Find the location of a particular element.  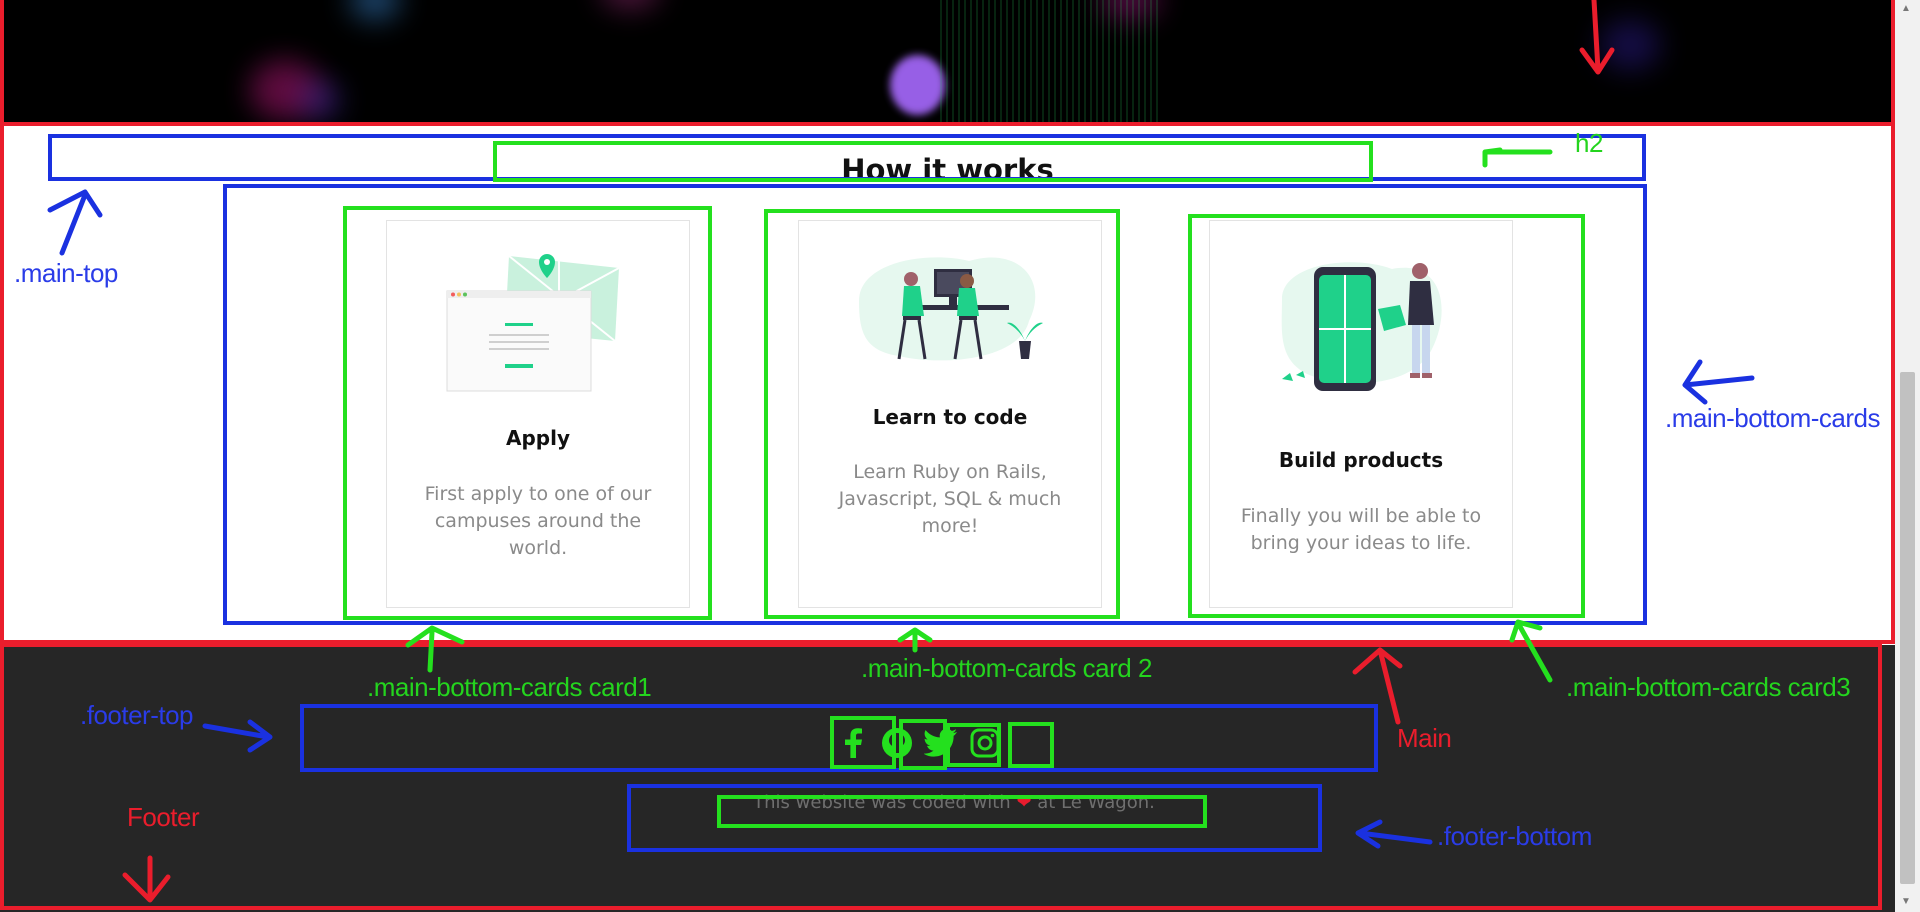

label-main: Main is located at coordinates (1424, 738).